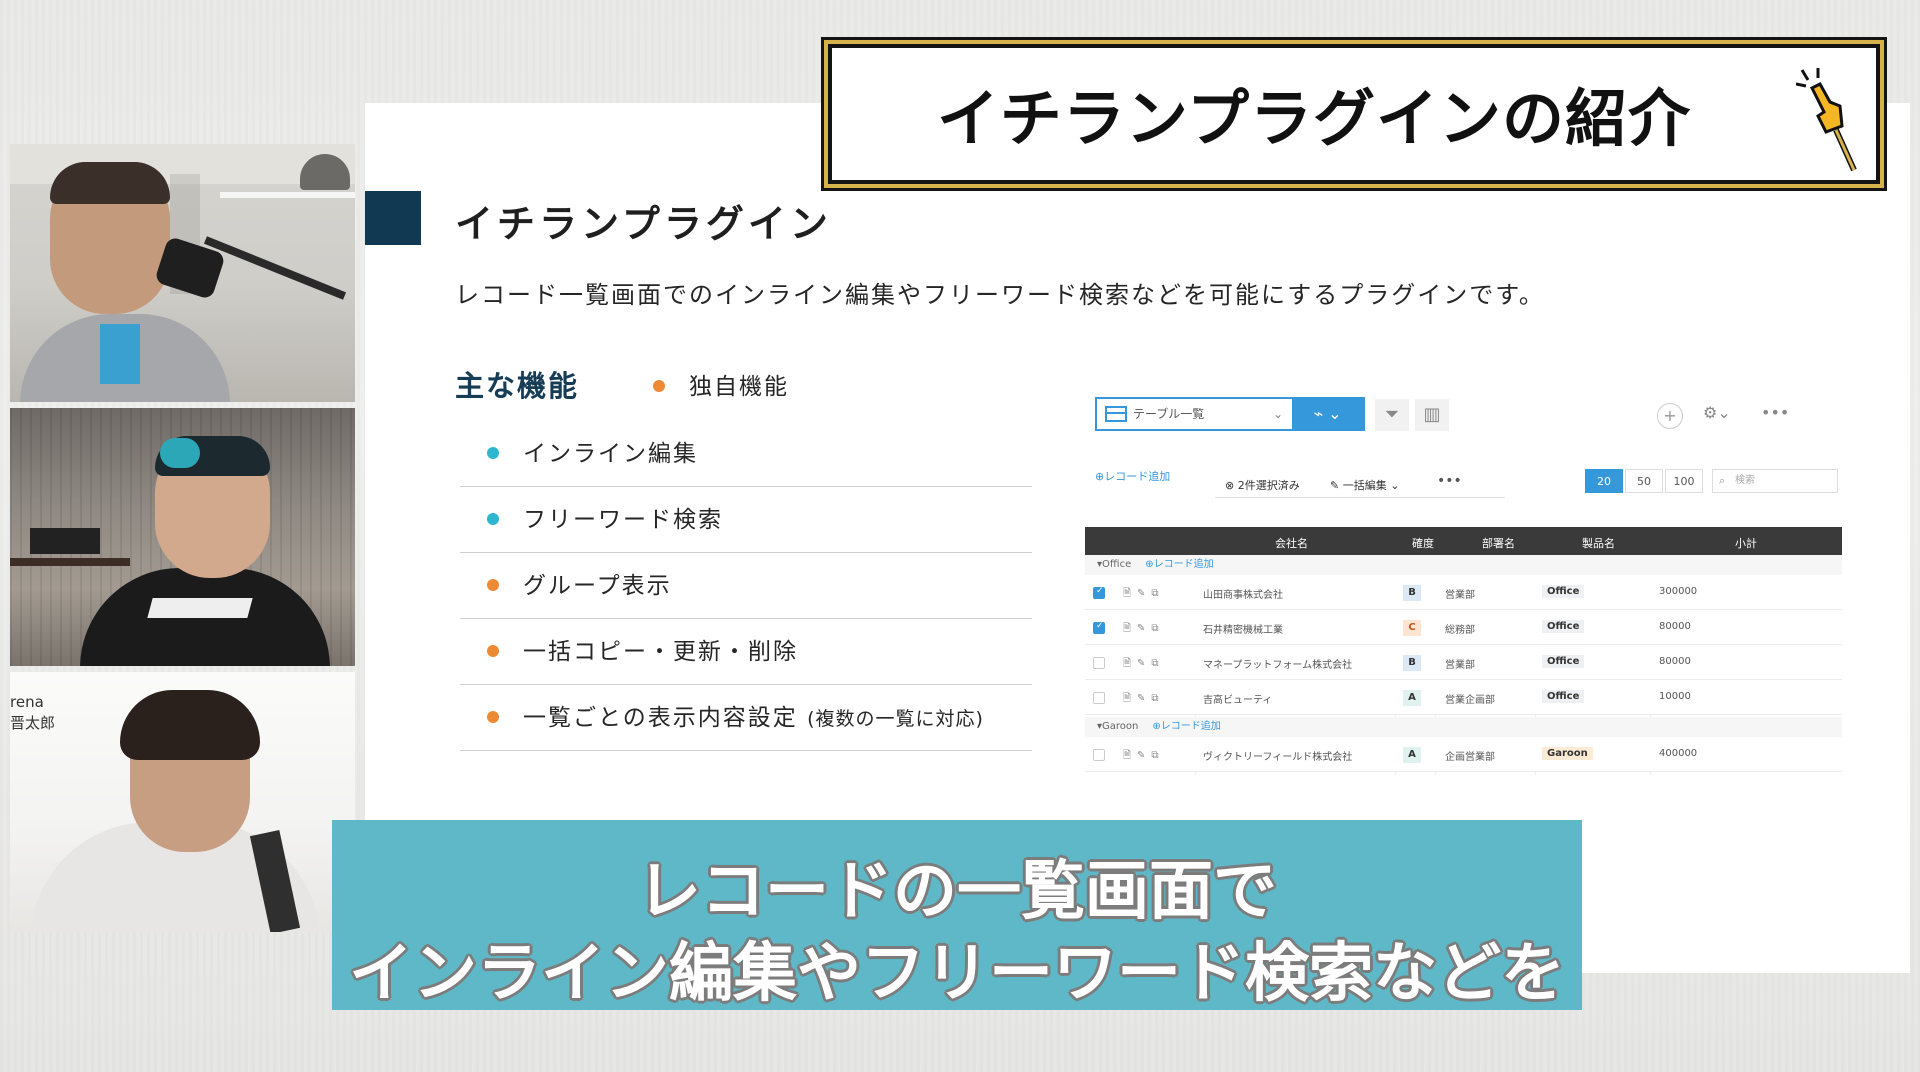 The width and height of the screenshot is (1920, 1072). I want to click on page-size-selector: 20 50 100, so click(1645, 481).